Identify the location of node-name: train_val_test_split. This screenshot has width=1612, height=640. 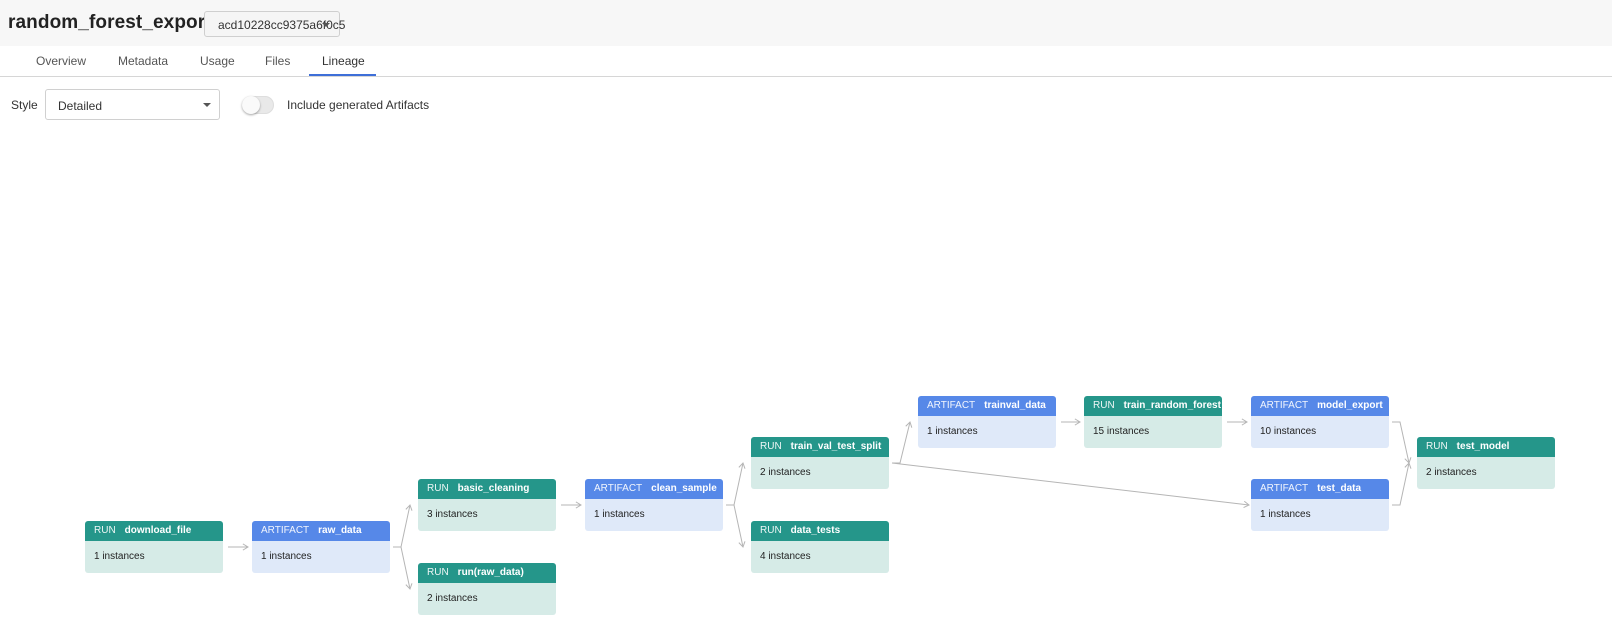
(836, 446).